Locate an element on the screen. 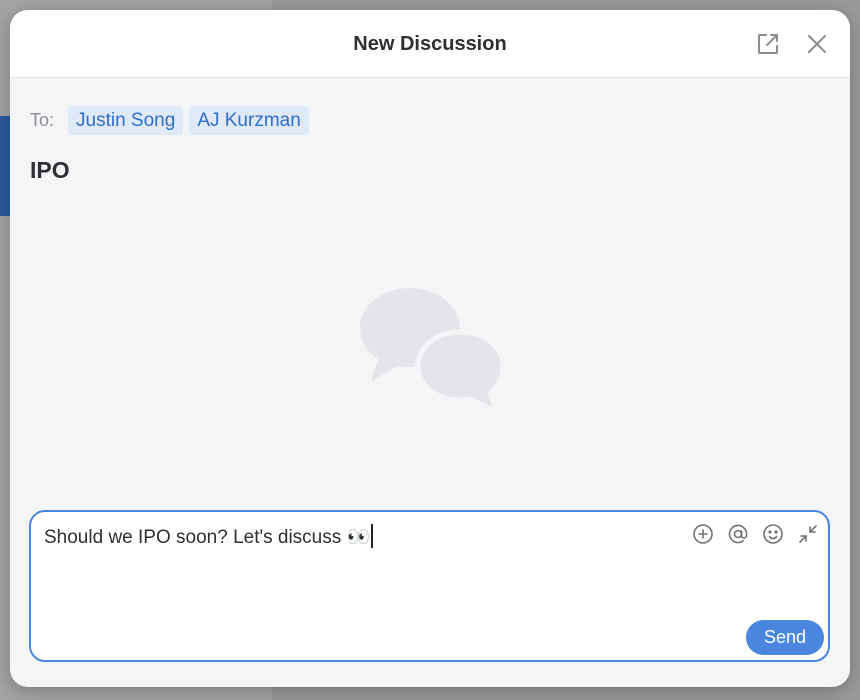 This screenshot has width=860, height=700. chat-bubbles-icon is located at coordinates (432, 351).